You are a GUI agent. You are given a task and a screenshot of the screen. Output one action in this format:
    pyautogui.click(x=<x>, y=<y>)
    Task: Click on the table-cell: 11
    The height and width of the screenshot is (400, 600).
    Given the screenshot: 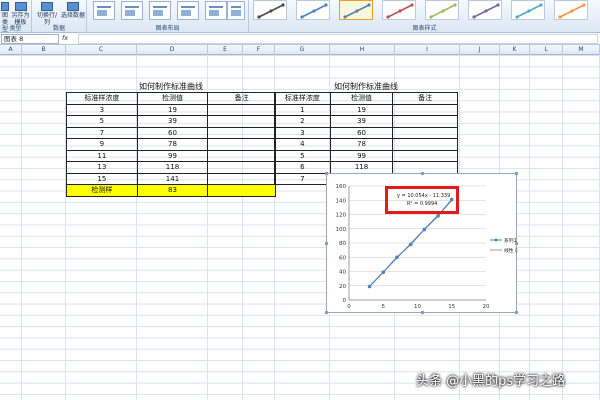 What is the action you would take?
    pyautogui.click(x=102, y=155)
    